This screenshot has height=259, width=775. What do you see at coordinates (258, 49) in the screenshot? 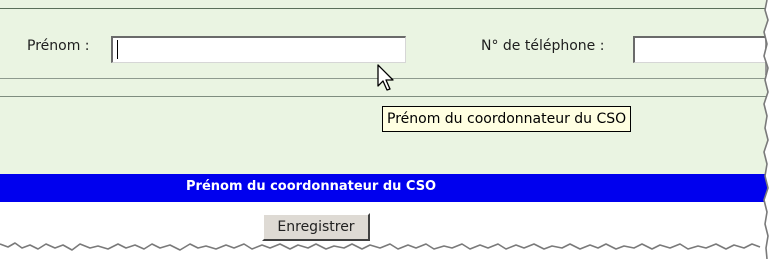
I see `prenom-input` at bounding box center [258, 49].